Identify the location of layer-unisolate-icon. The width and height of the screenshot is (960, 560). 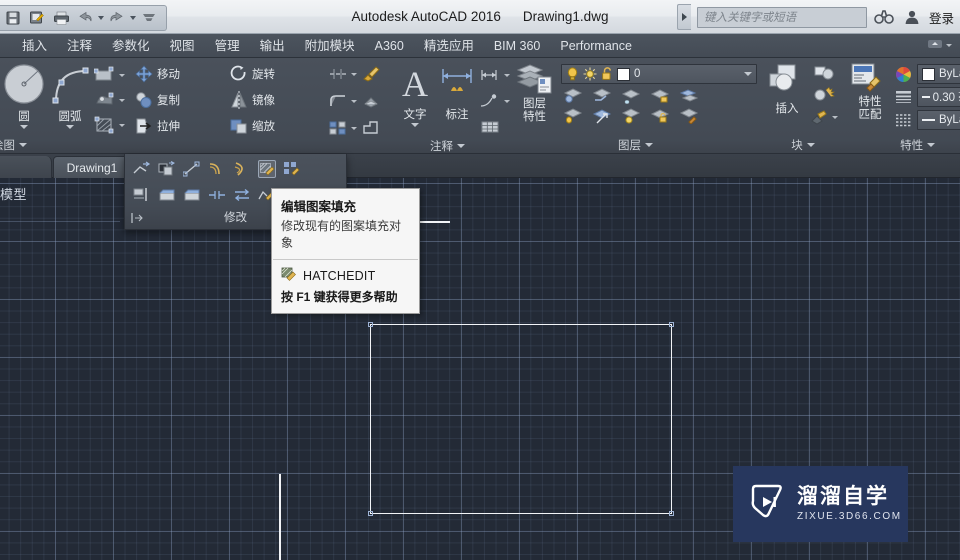
(602, 96).